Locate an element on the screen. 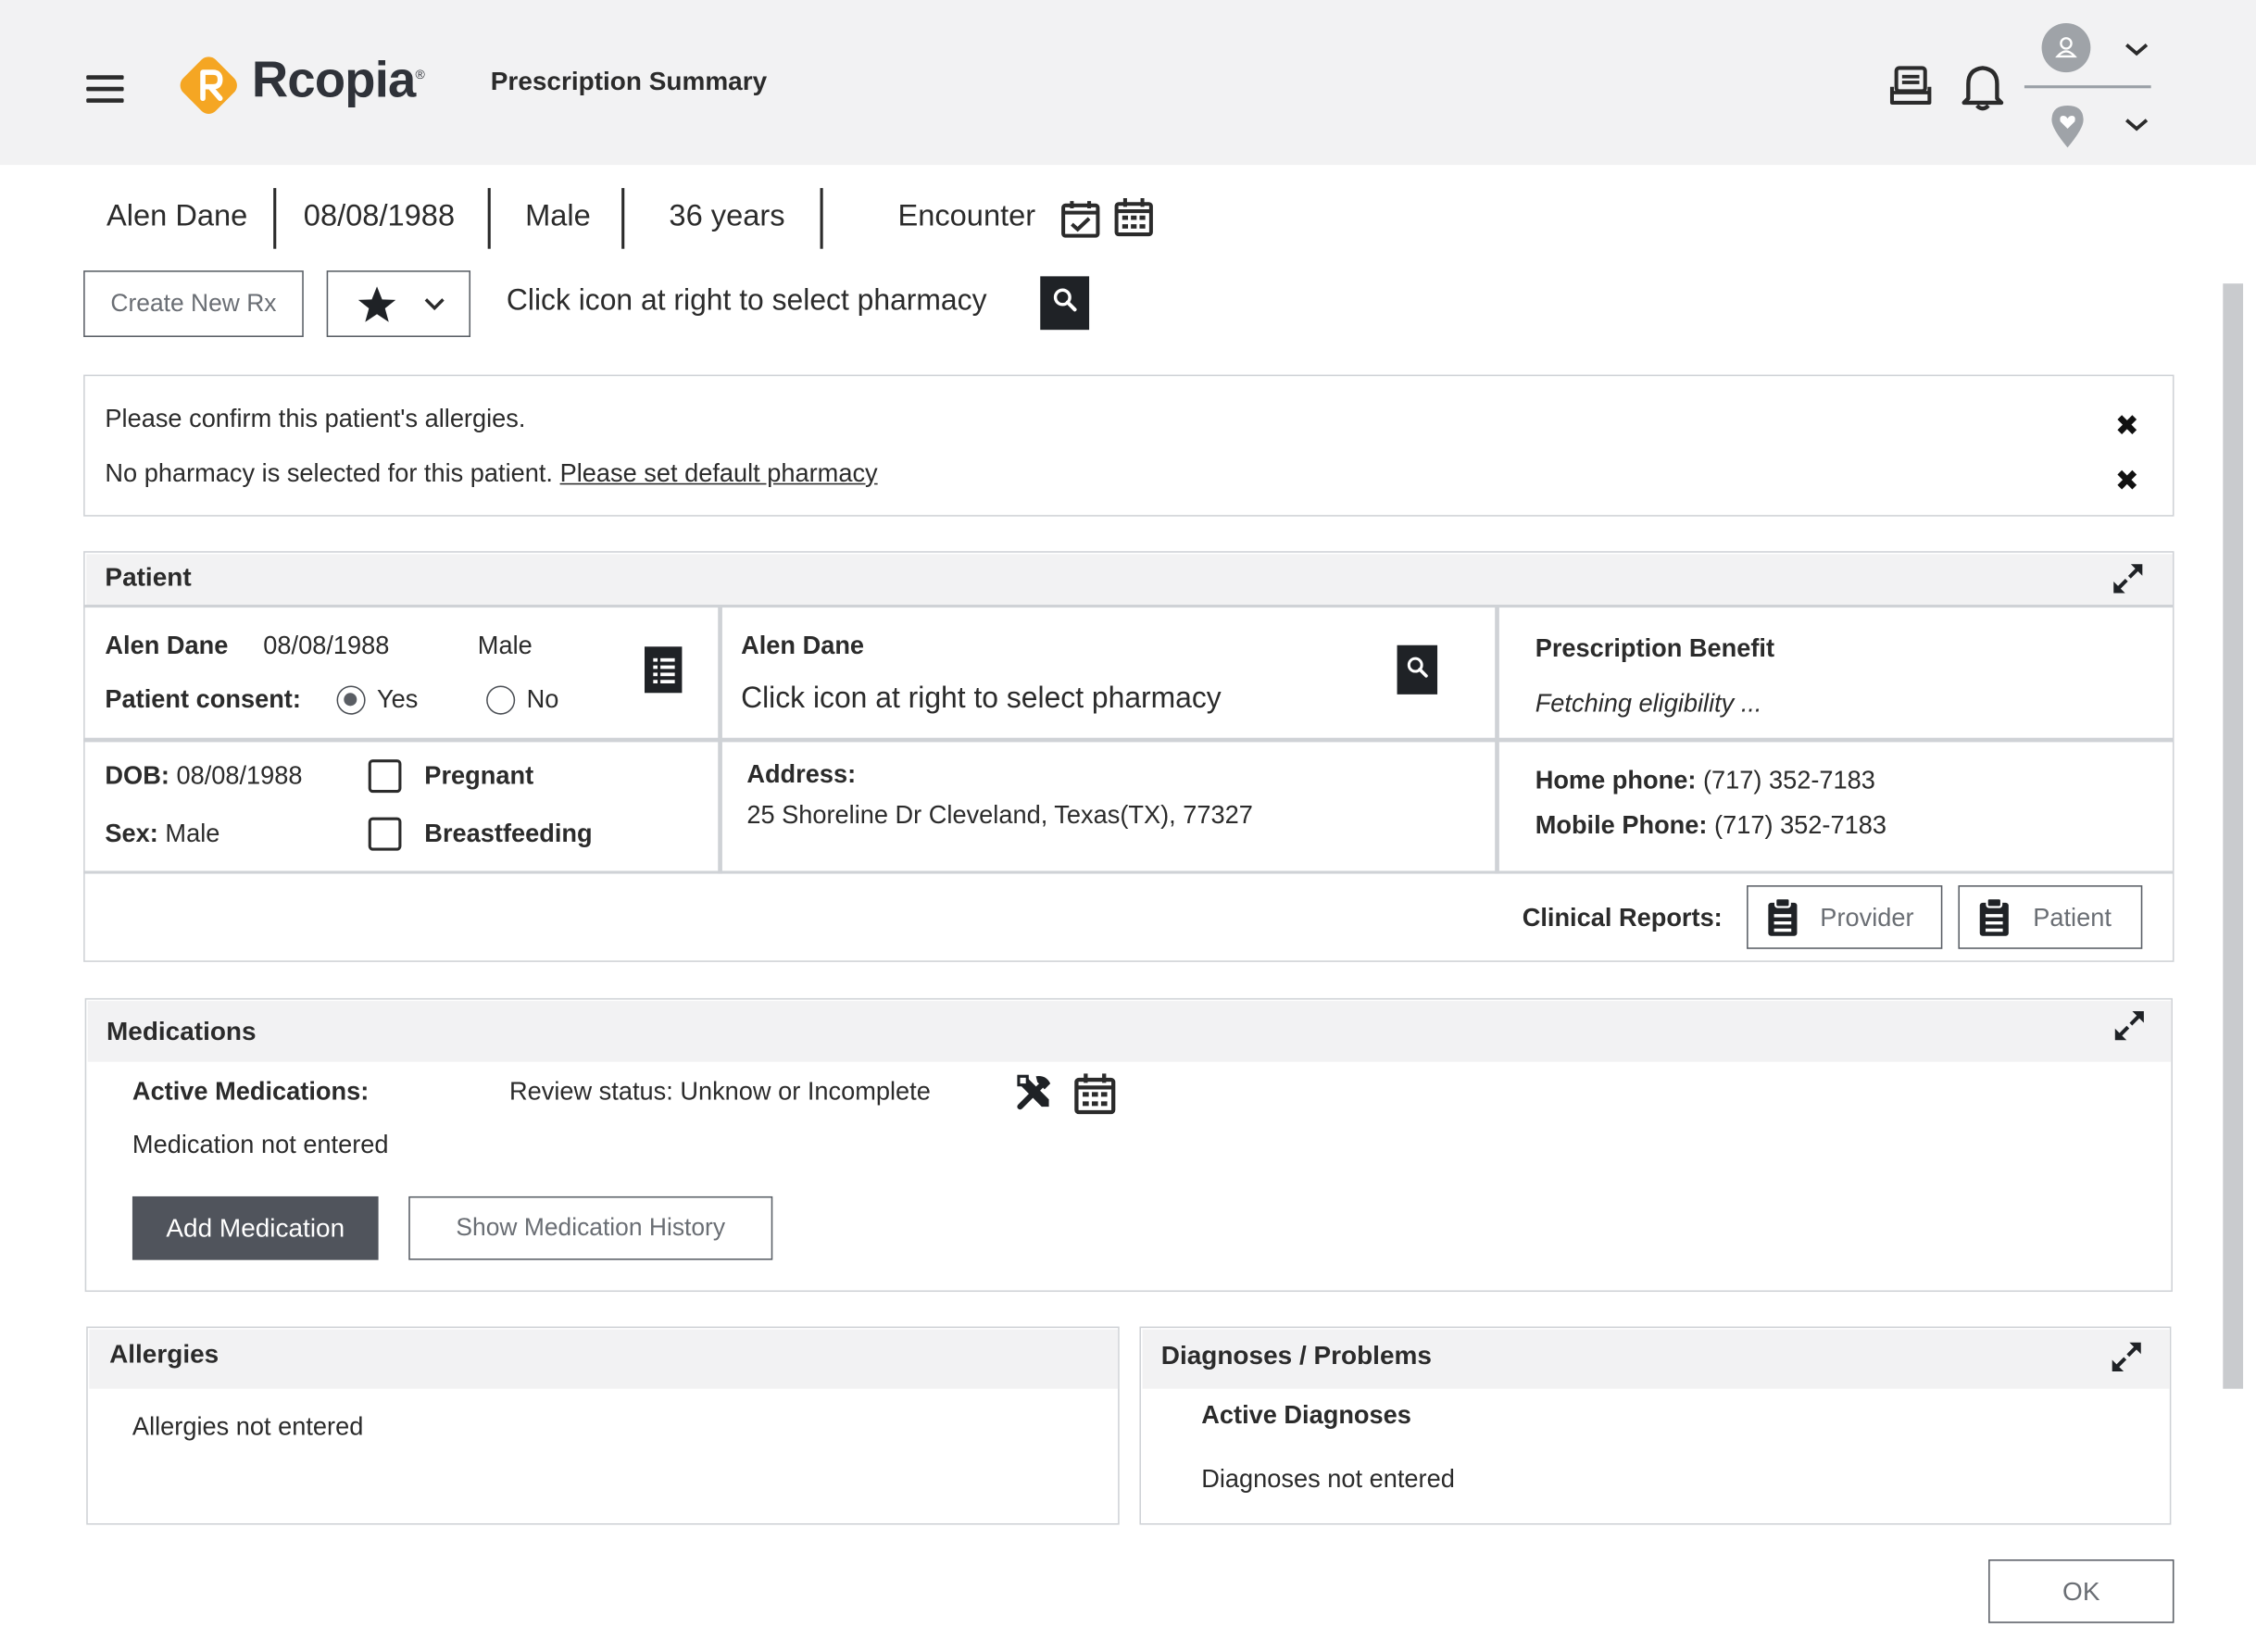 The height and width of the screenshot is (1652, 2256). allergies-panel-header is located at coordinates (603, 1358).